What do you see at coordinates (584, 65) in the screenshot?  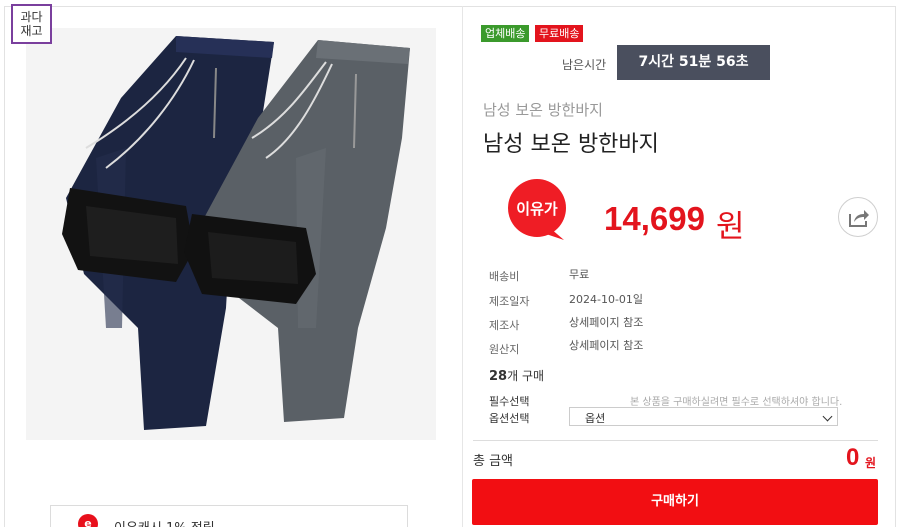 I see `remaining-time-label: 남은시간` at bounding box center [584, 65].